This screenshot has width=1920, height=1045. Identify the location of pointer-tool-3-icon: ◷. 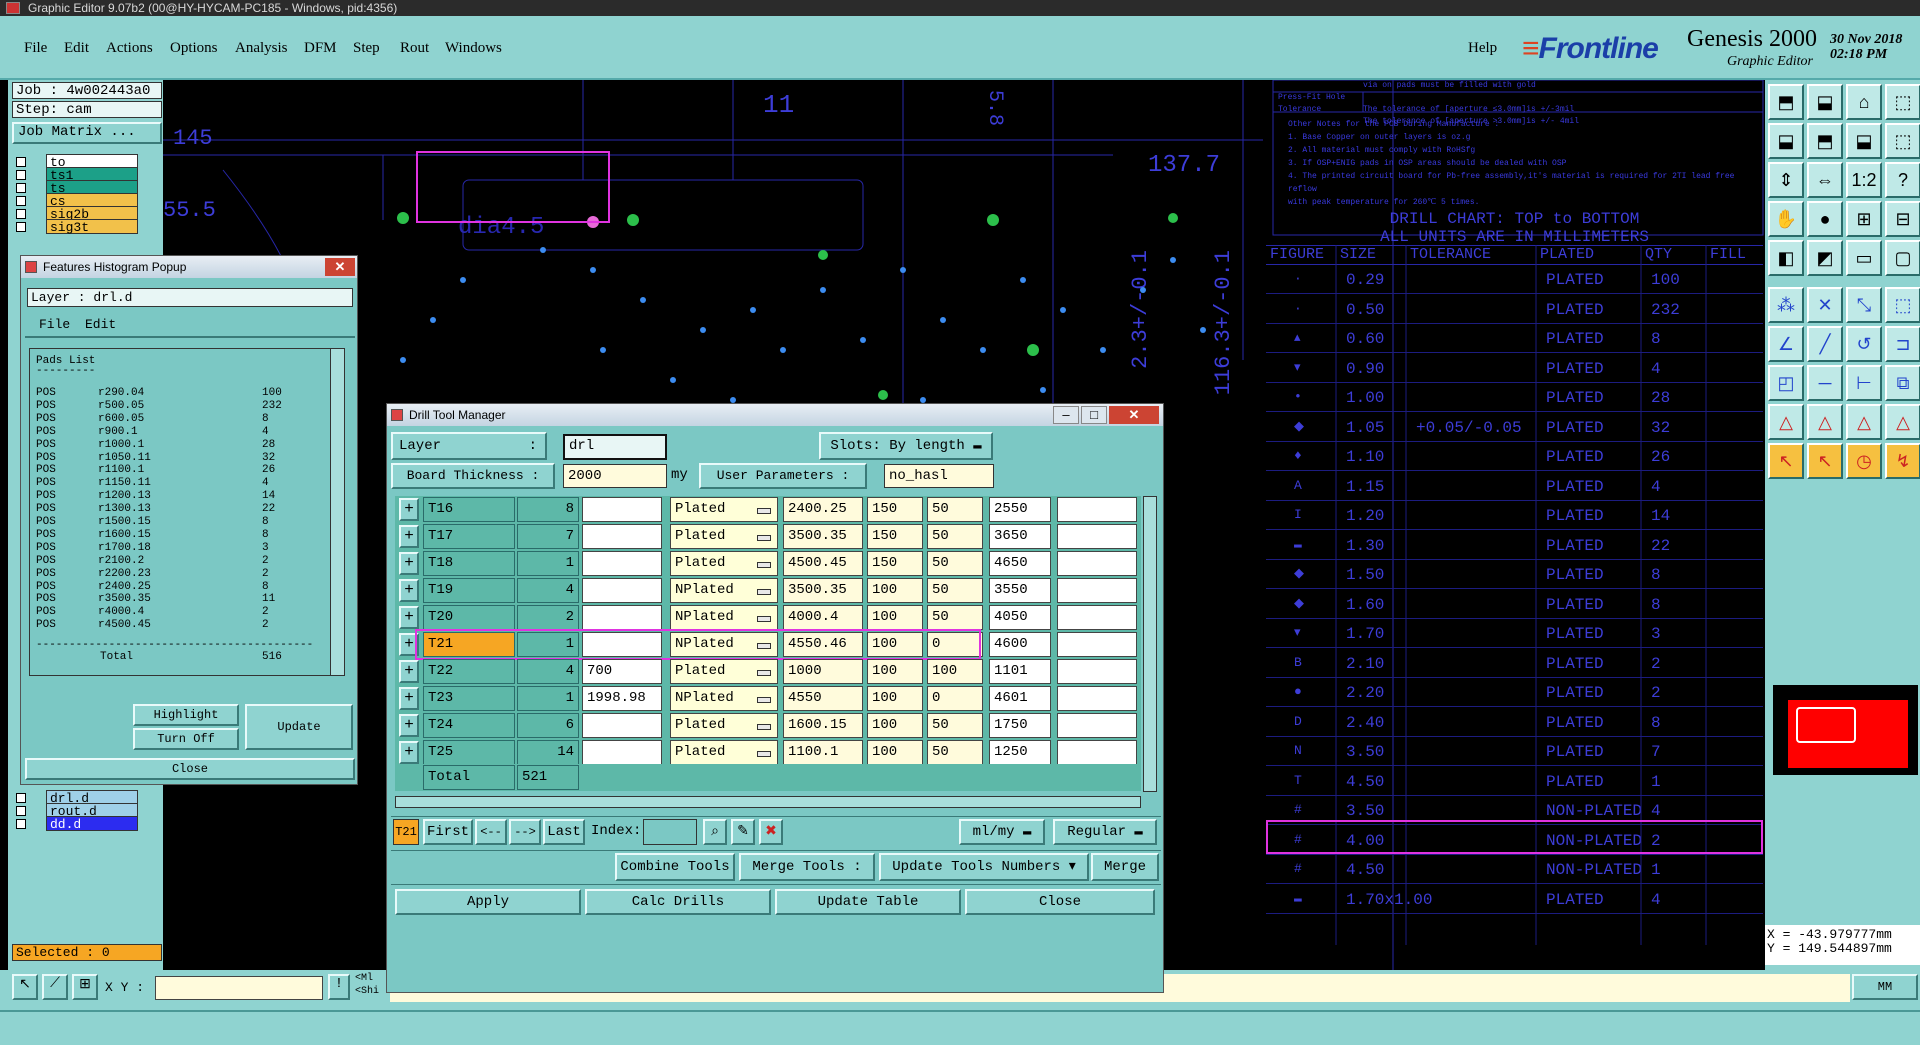
(1864, 461).